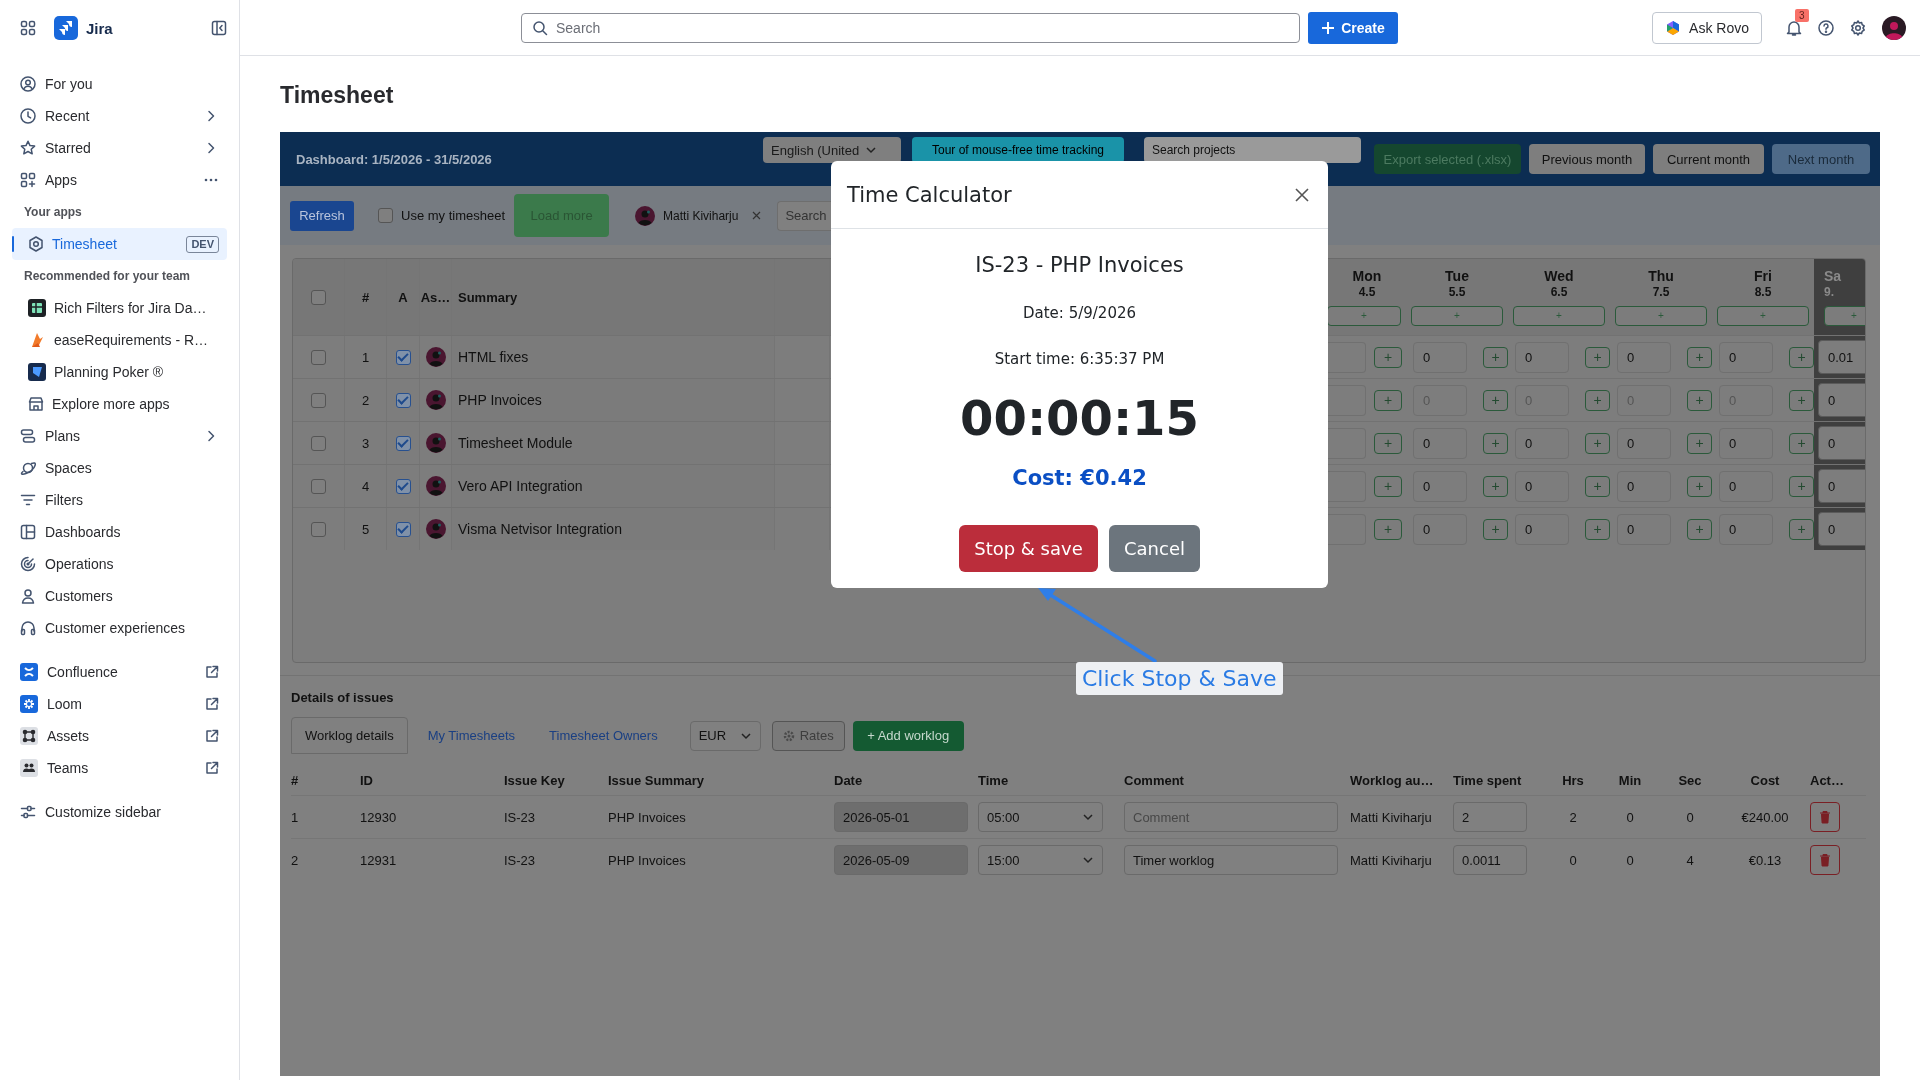 The height and width of the screenshot is (1080, 1920). Describe the element at coordinates (119, 768) in the screenshot. I see `sidebar-item: Teams` at that location.